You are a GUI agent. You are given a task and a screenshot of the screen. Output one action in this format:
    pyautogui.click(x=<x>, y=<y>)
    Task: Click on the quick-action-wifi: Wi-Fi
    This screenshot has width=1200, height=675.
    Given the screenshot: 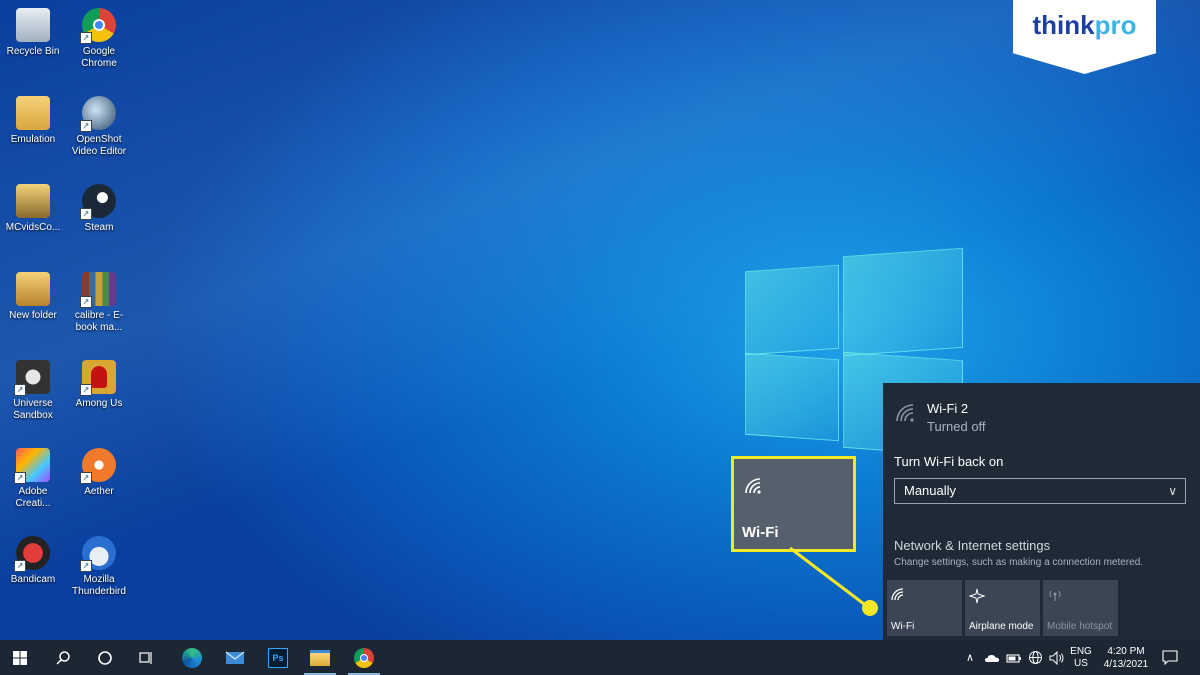 What is the action you would take?
    pyautogui.click(x=924, y=608)
    